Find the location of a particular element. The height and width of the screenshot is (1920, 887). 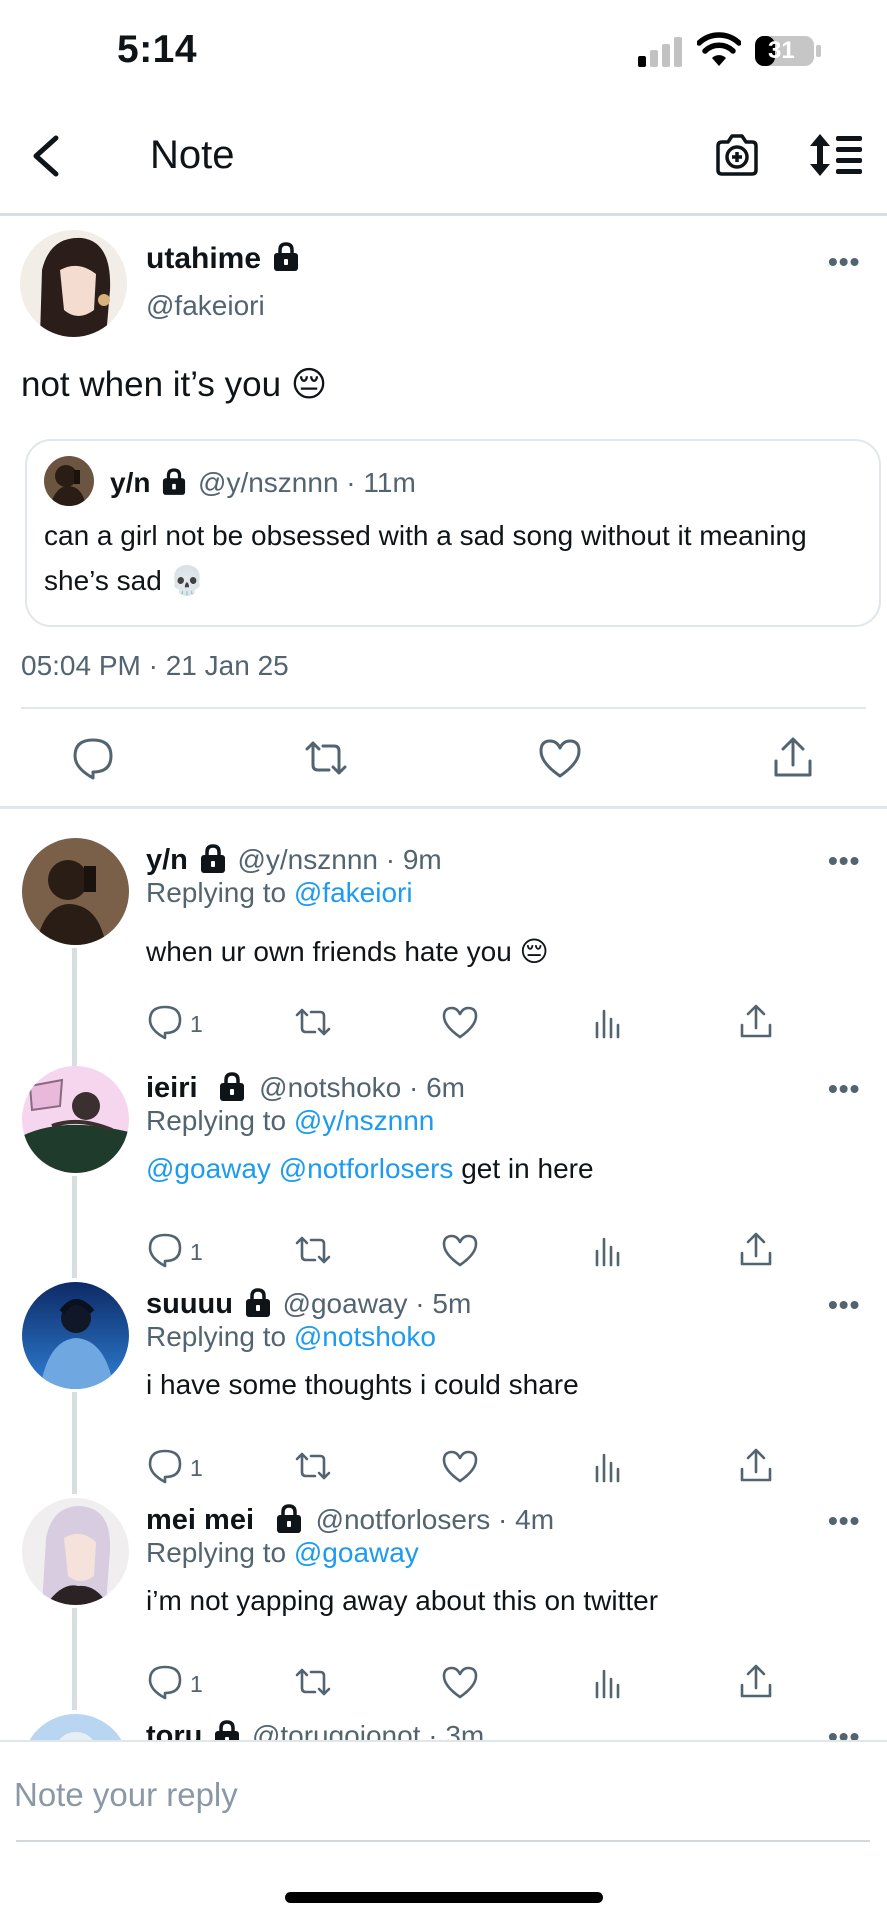

replying-to: Replying to @goaway is located at coordinates (282, 1553).